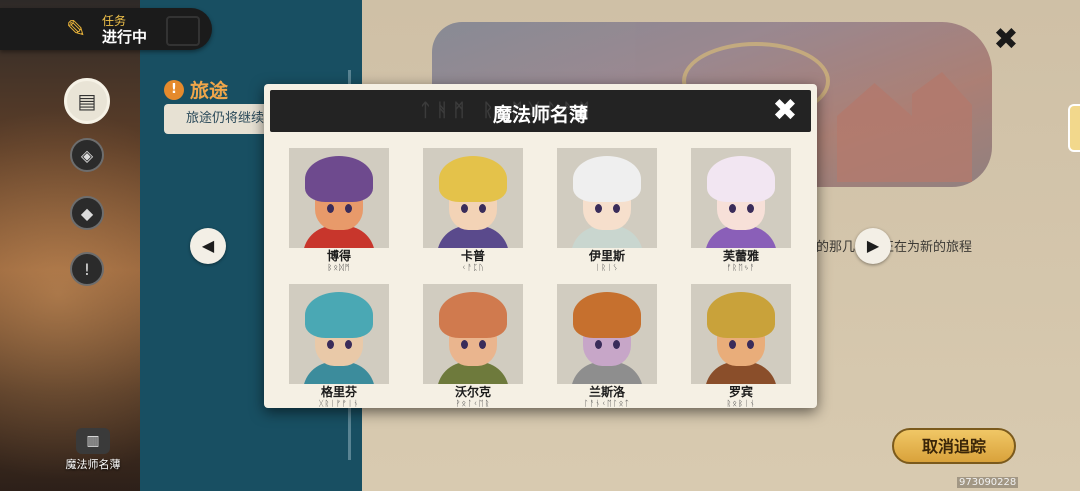 This screenshot has width=1080, height=491. I want to click on exclamation-icon: !, so click(174, 89).